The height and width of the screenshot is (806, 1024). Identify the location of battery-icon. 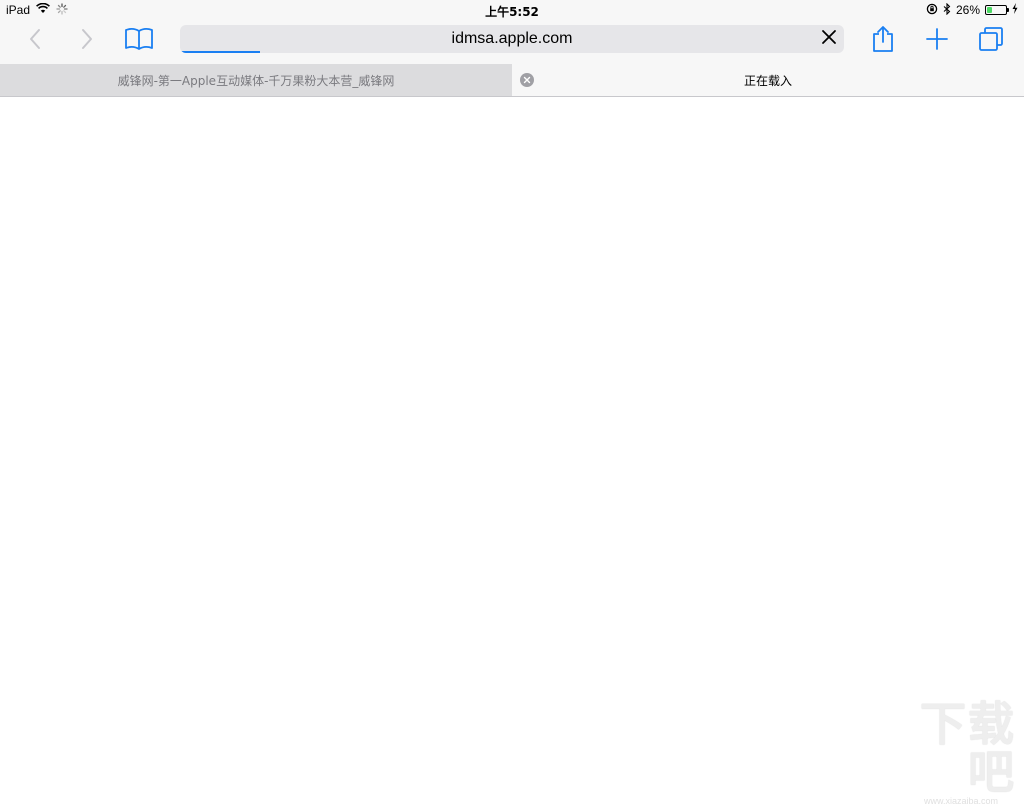
(997, 10).